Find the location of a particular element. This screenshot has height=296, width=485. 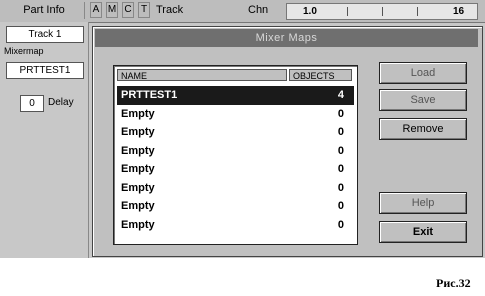

figure-caption: Рис.32 is located at coordinates (453, 283).